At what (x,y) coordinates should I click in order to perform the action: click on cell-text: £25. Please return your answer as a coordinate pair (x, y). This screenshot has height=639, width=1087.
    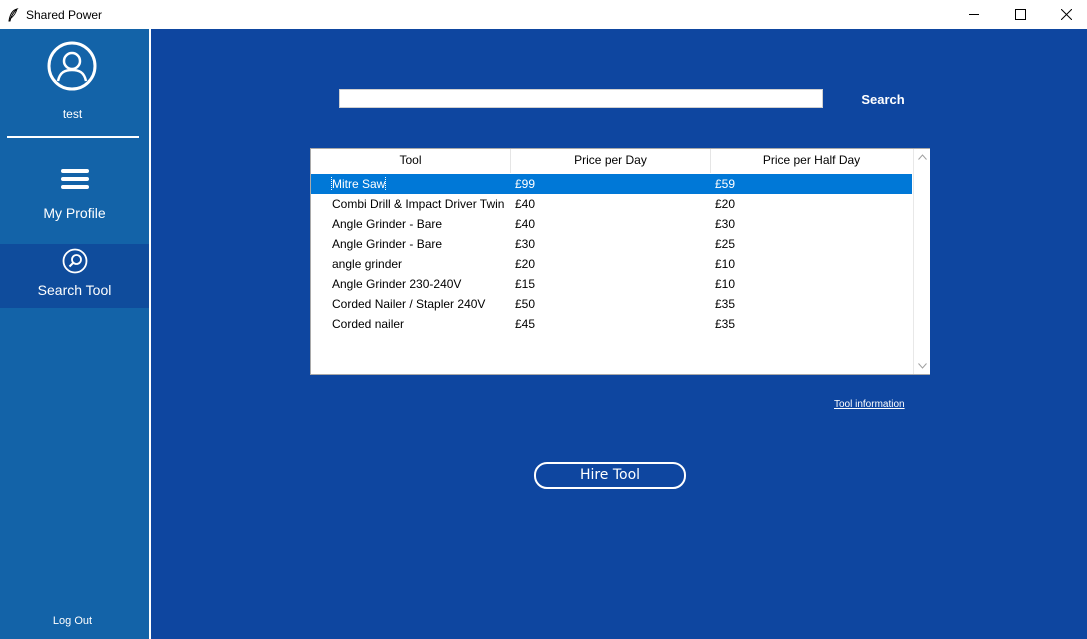
    Looking at the image, I should click on (725, 244).